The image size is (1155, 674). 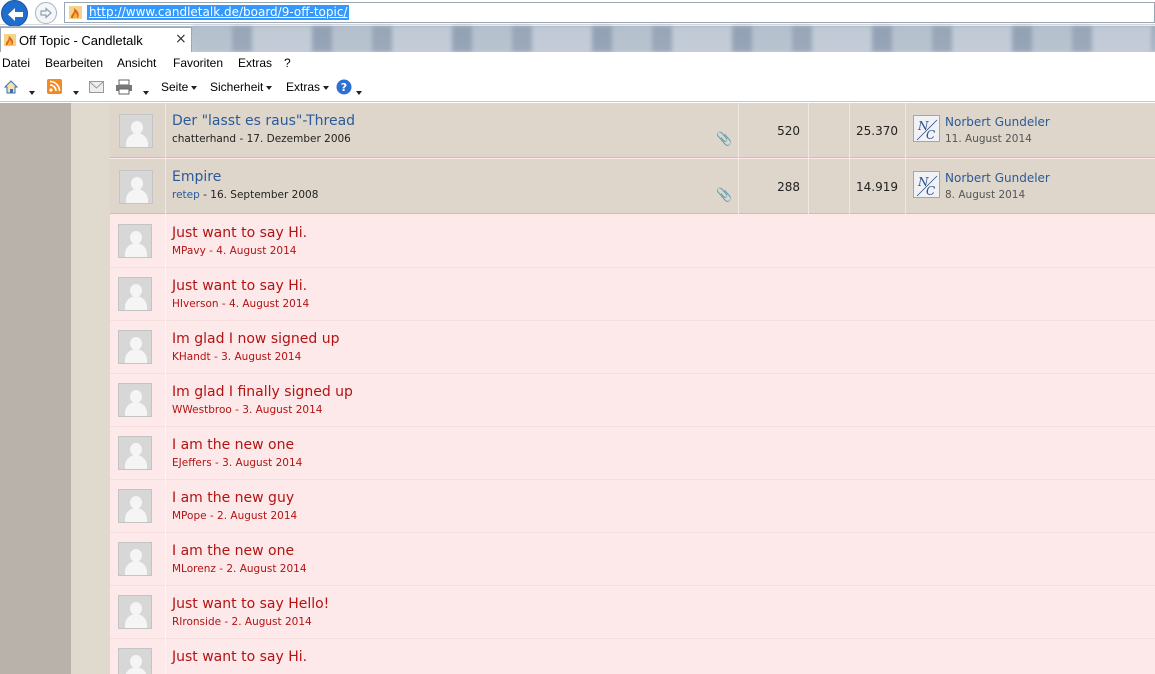 I want to click on blurred-background-area, so click(x=673, y=39).